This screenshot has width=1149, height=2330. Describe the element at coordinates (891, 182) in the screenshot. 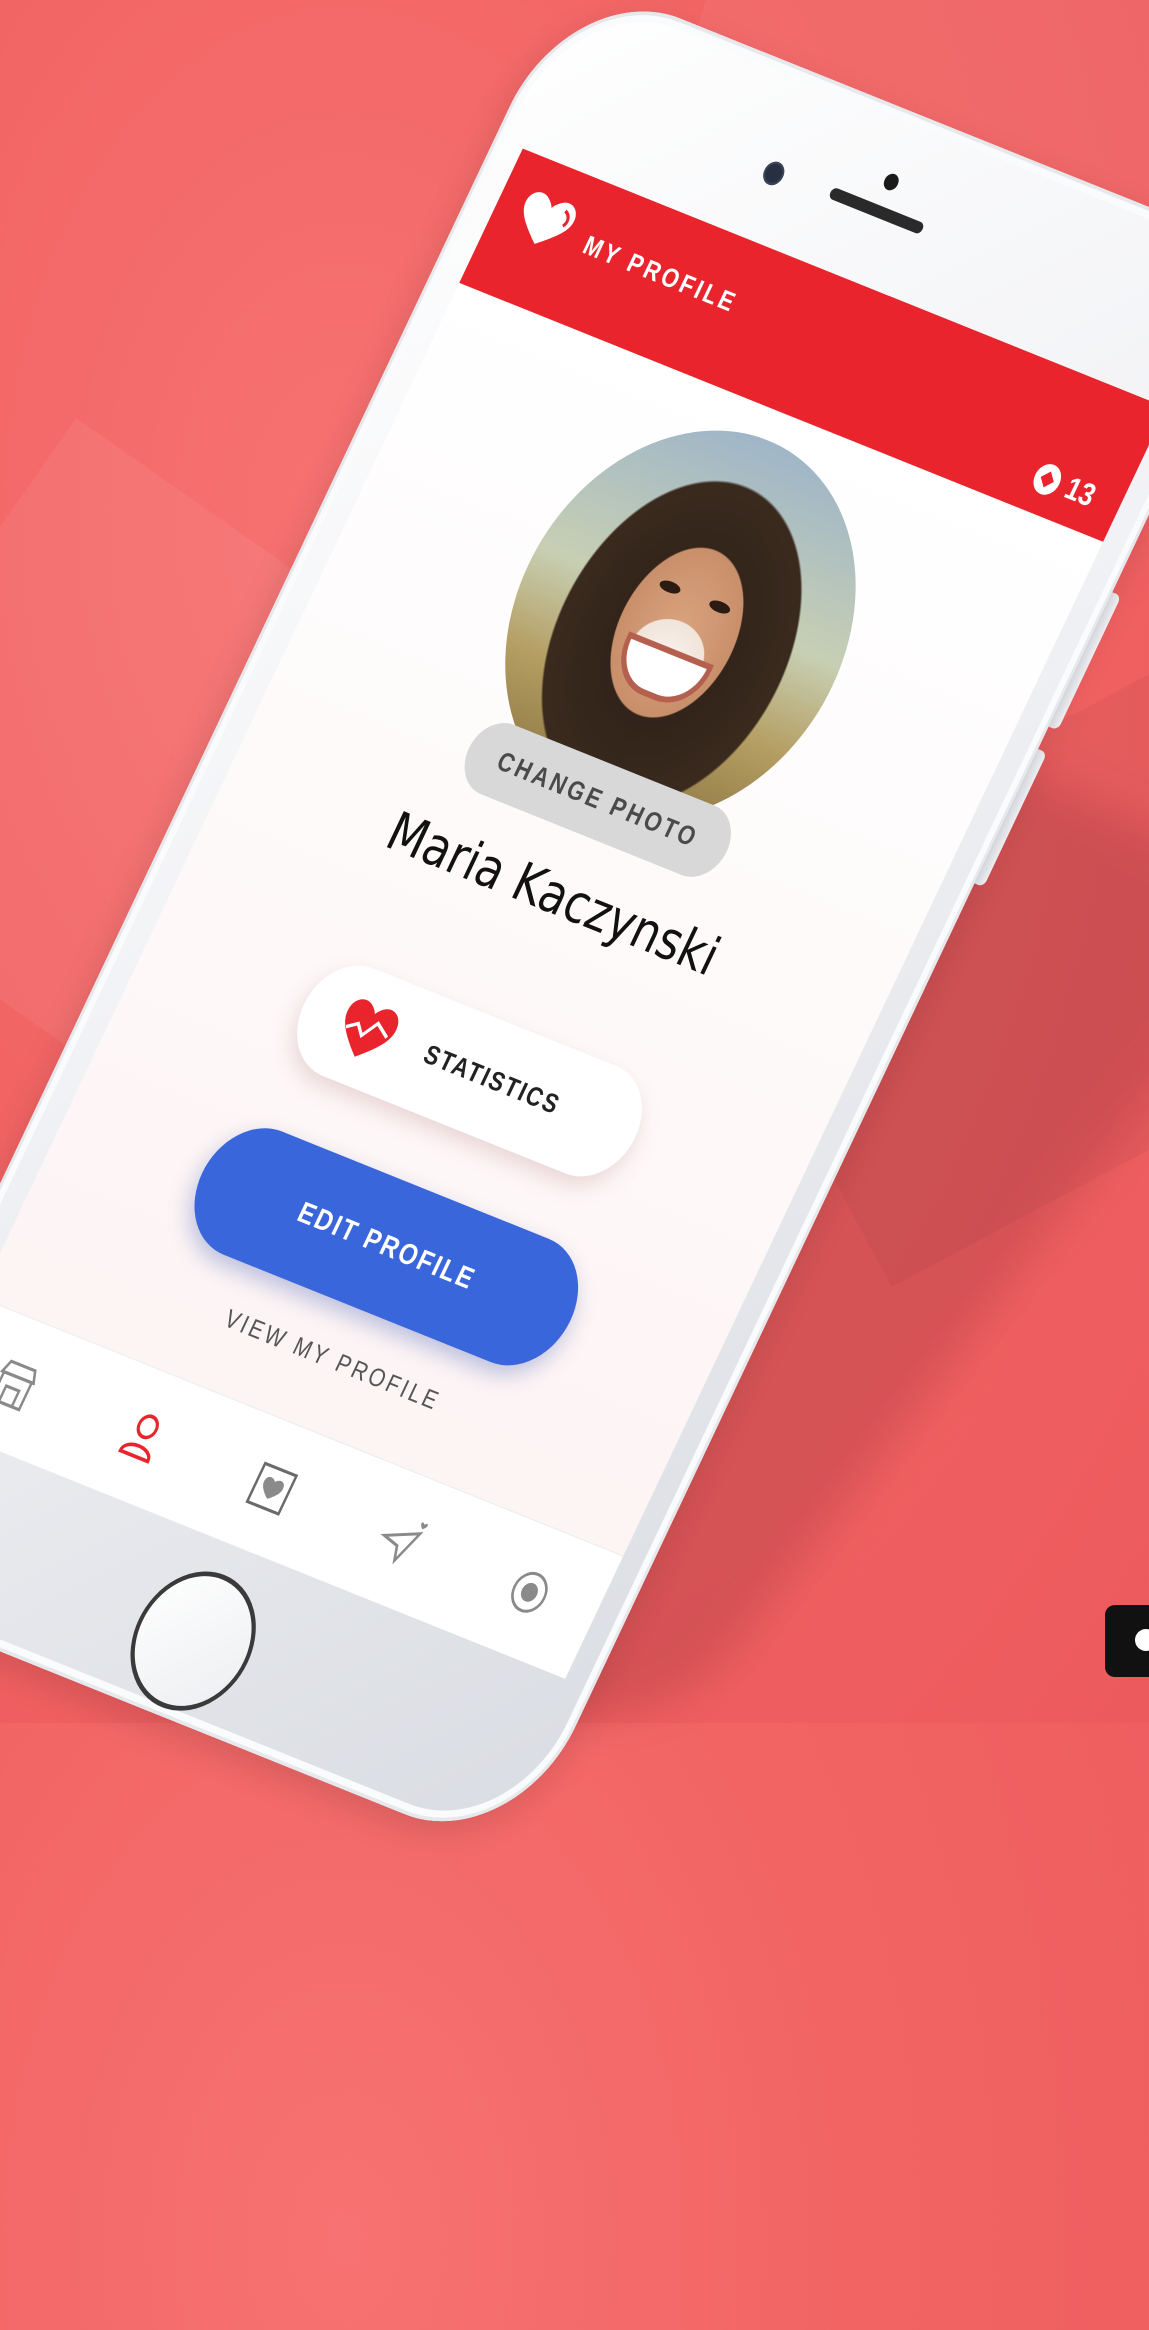

I see `proximity-sensor` at that location.